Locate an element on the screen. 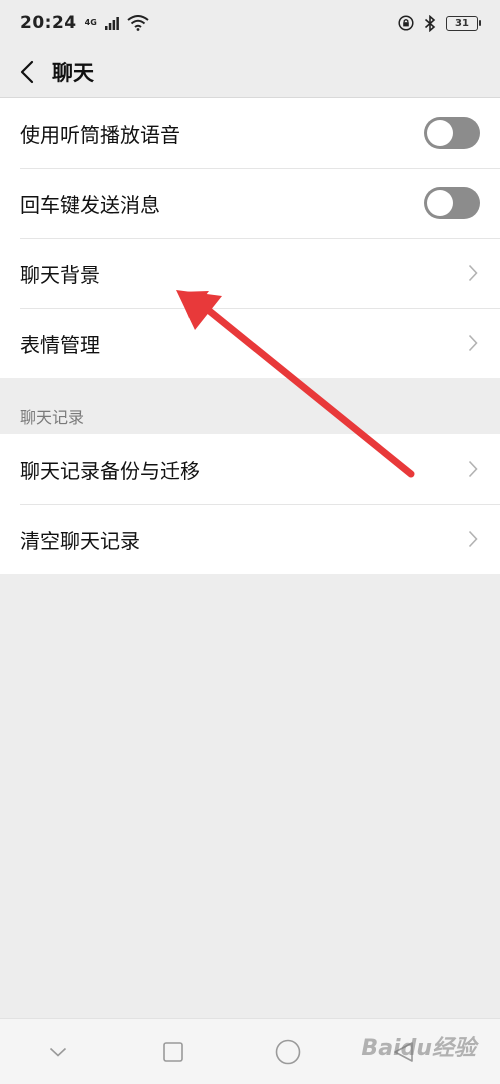  status-bar: 20:24 4G 31 is located at coordinates (250, 23).